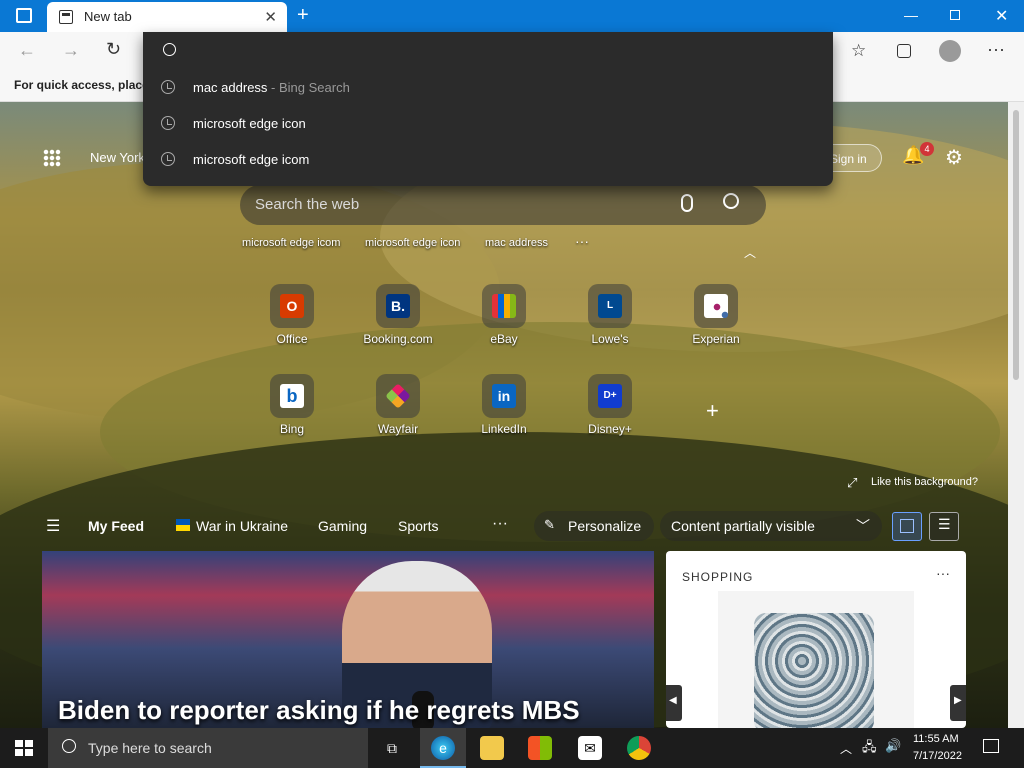  What do you see at coordinates (1001, 16) in the screenshot?
I see `close-window-button: ✕` at bounding box center [1001, 16].